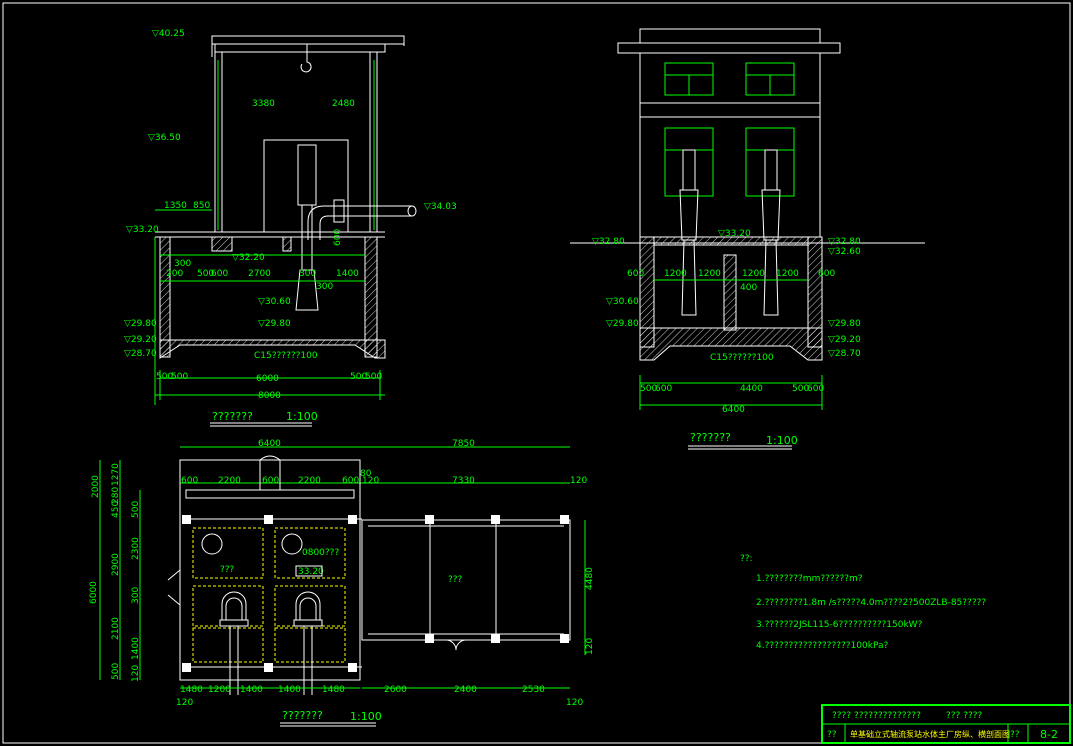 The image size is (1073, 746). Describe the element at coordinates (338, 237) in the screenshot. I see `section-pipe-dim: 600` at that location.